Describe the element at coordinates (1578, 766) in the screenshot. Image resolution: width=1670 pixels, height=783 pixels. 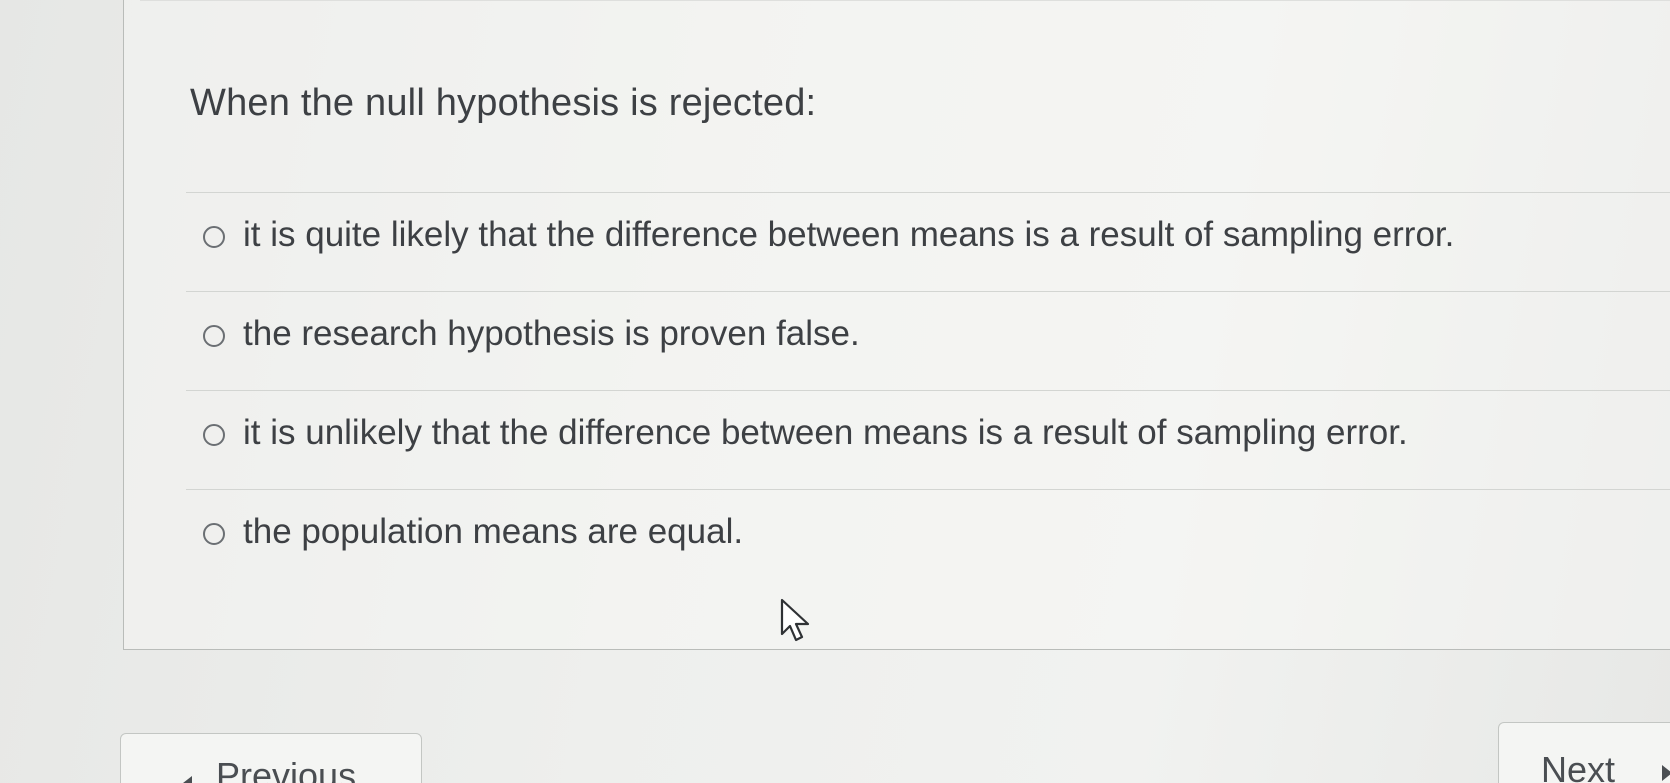
I see `next-button-label: Next` at that location.